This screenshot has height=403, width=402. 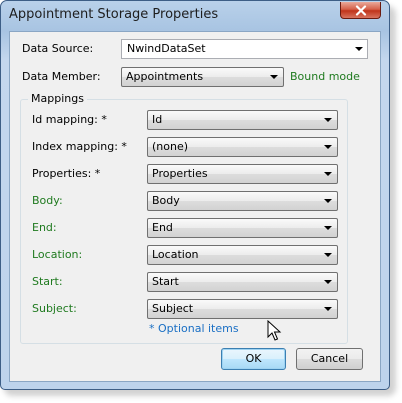 What do you see at coordinates (242, 228) in the screenshot?
I see `end-combo: End` at bounding box center [242, 228].